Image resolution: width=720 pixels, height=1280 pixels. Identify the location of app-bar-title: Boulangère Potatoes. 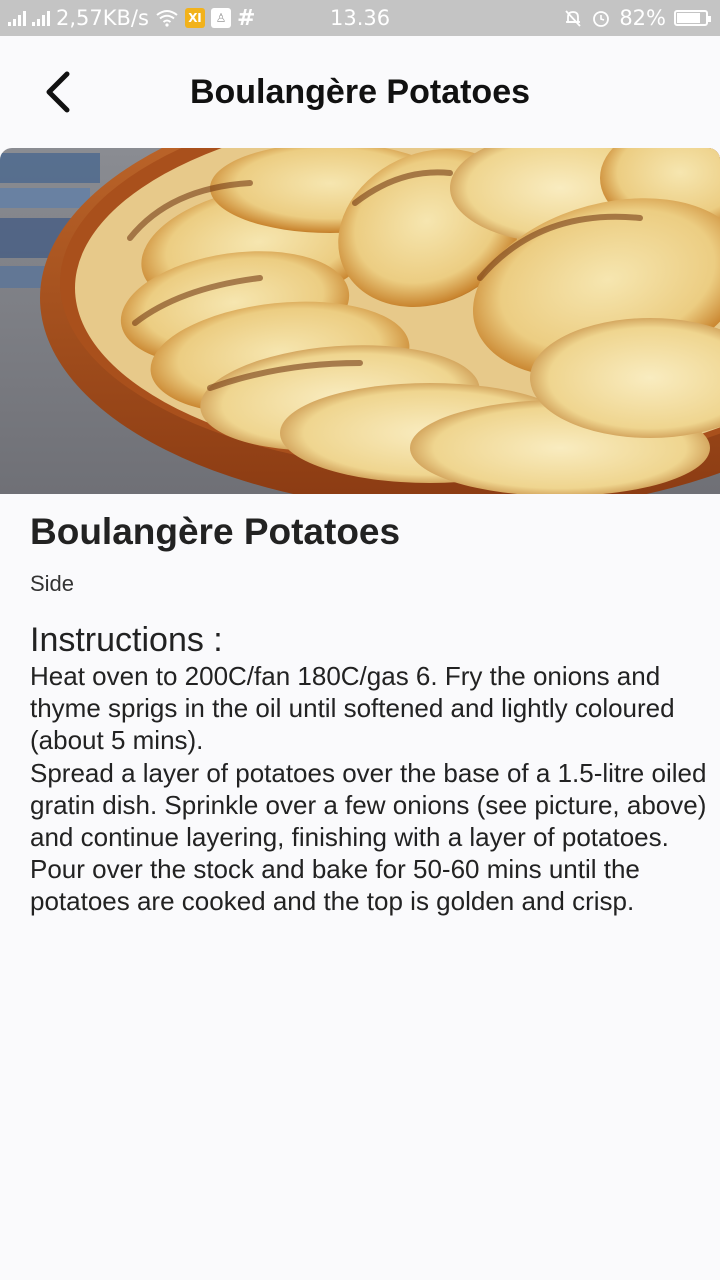
(360, 91).